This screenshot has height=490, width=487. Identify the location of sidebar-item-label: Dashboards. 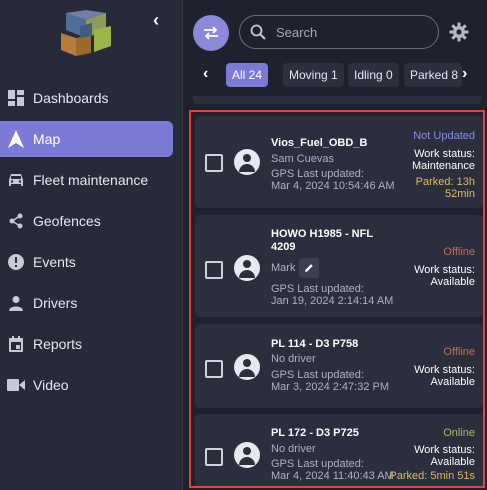
(71, 98).